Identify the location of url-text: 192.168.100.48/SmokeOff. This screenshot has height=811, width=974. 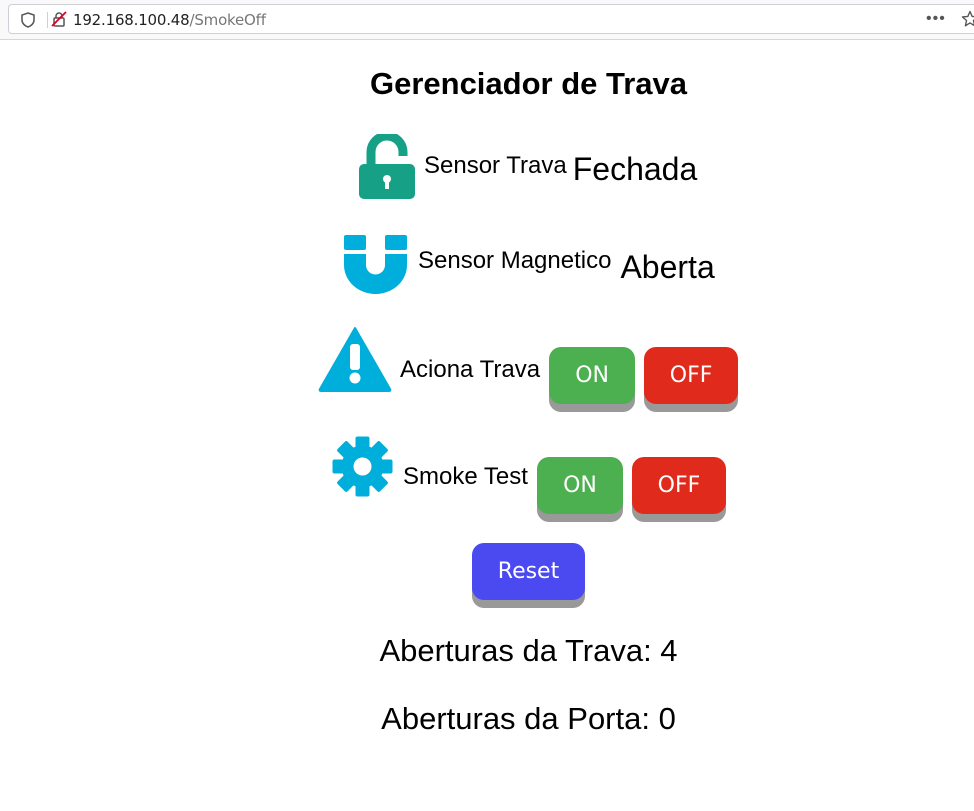
(169, 20).